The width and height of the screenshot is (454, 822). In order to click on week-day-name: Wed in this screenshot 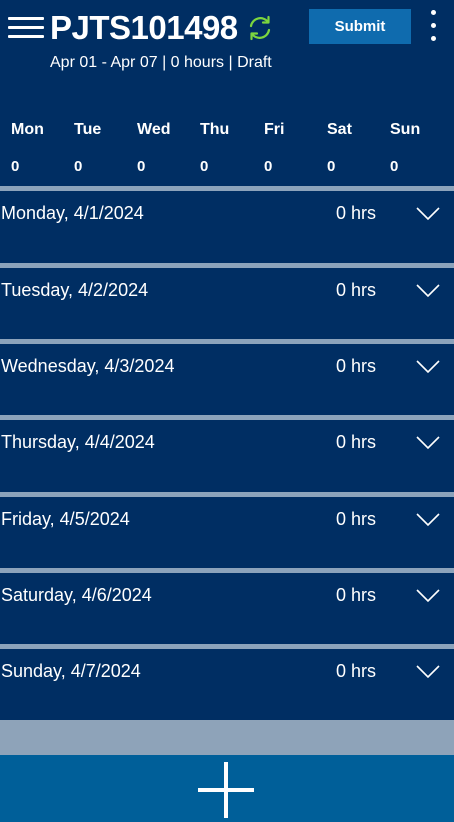, I will do `click(154, 129)`.